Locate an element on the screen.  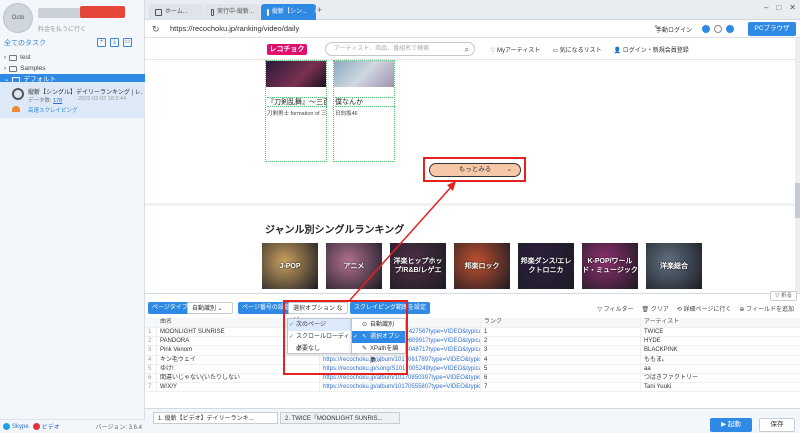
section-divider is located at coordinates (470, 204).